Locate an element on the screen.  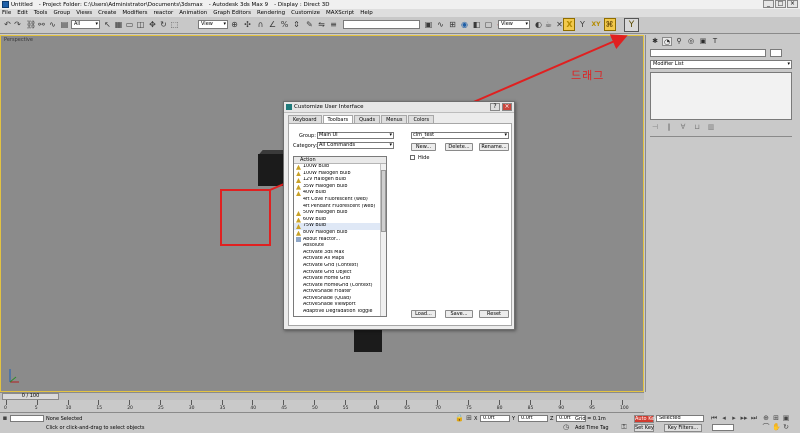
redo-icon: ↷ is located at coordinates (17, 24).